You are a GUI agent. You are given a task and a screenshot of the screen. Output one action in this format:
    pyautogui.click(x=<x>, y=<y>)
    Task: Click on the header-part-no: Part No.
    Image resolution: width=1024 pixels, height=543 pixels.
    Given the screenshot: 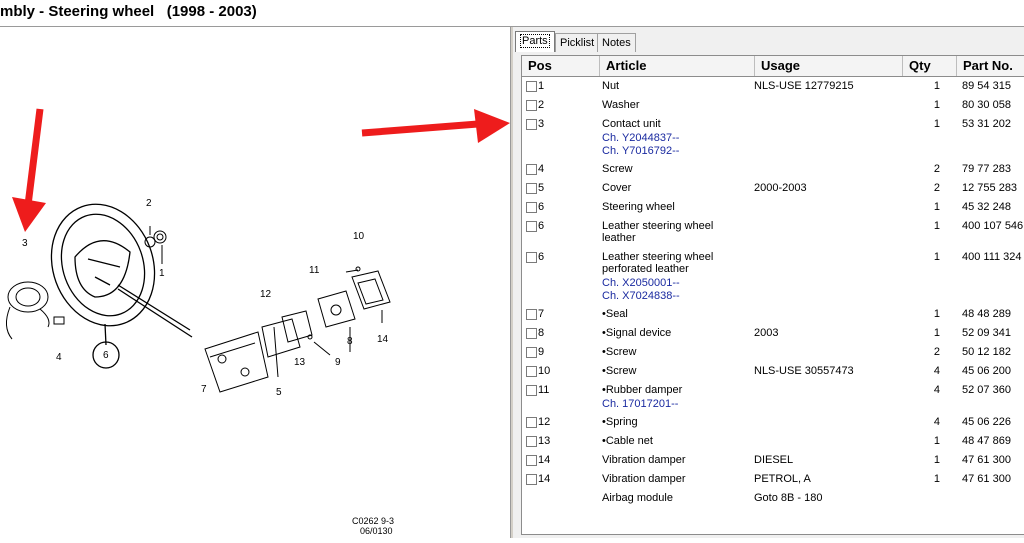 What is the action you would take?
    pyautogui.click(x=990, y=66)
    